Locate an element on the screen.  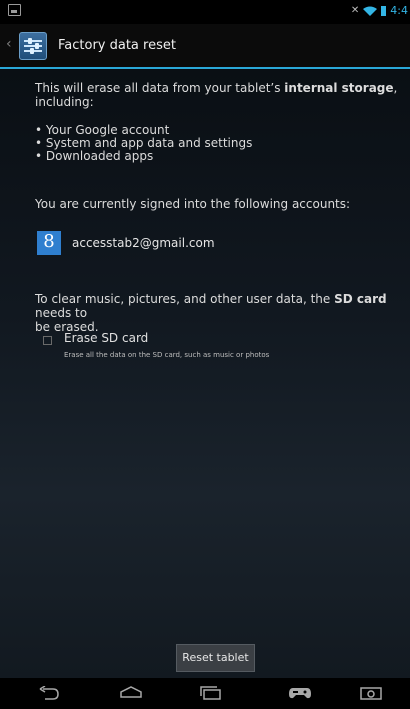
erase-sd-title: Erase SD card is located at coordinates (106, 338).